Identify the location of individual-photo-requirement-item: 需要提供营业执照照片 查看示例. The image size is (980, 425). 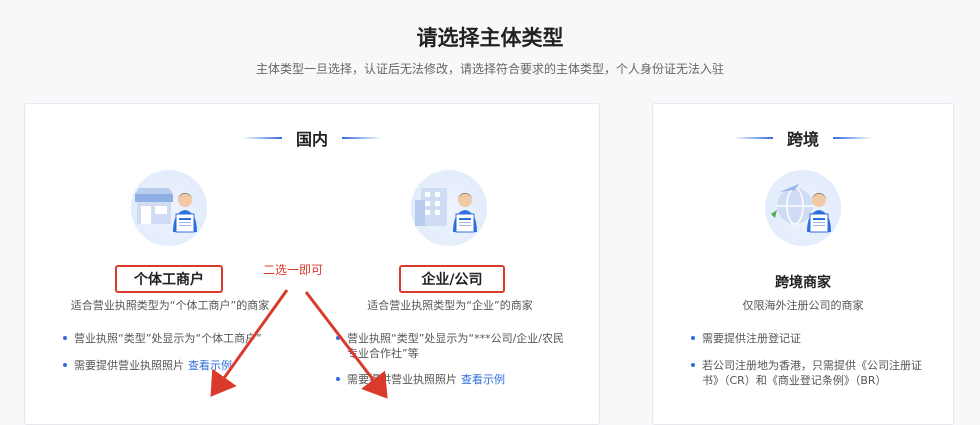
(147, 365).